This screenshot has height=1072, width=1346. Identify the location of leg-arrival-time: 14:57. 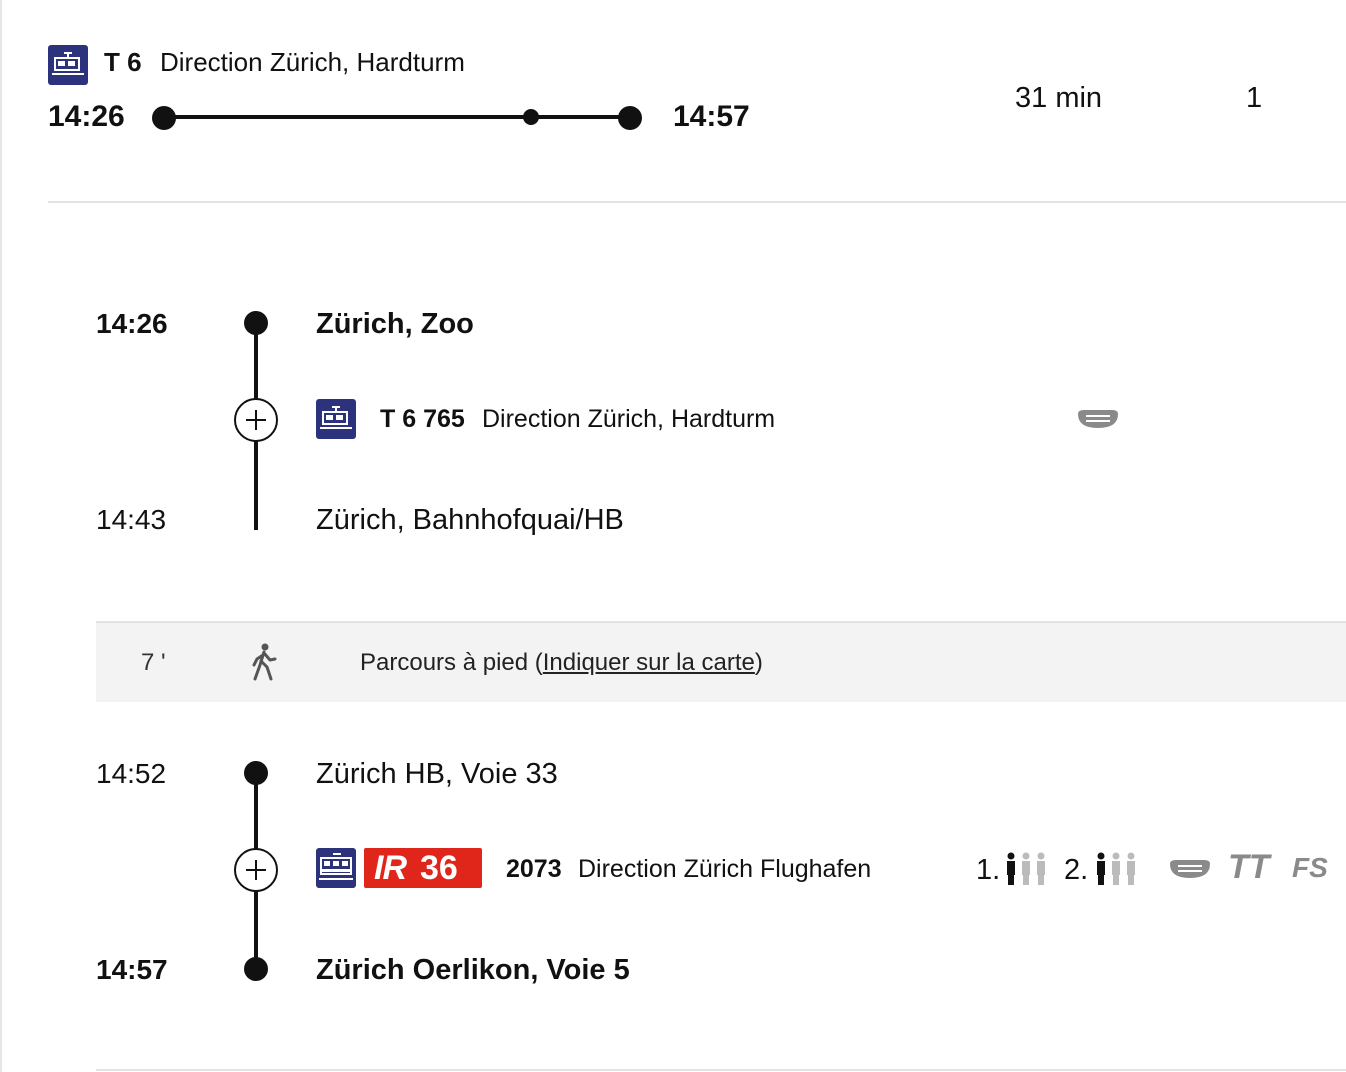
(132, 969).